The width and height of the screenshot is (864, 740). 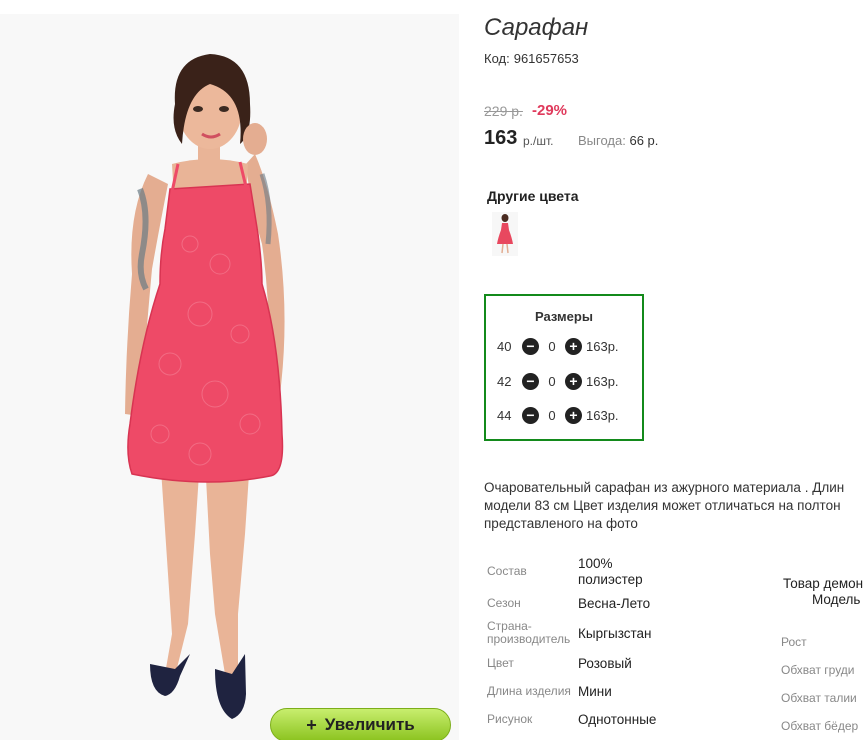 I want to click on model-param-height: Рост, so click(x=794, y=642).